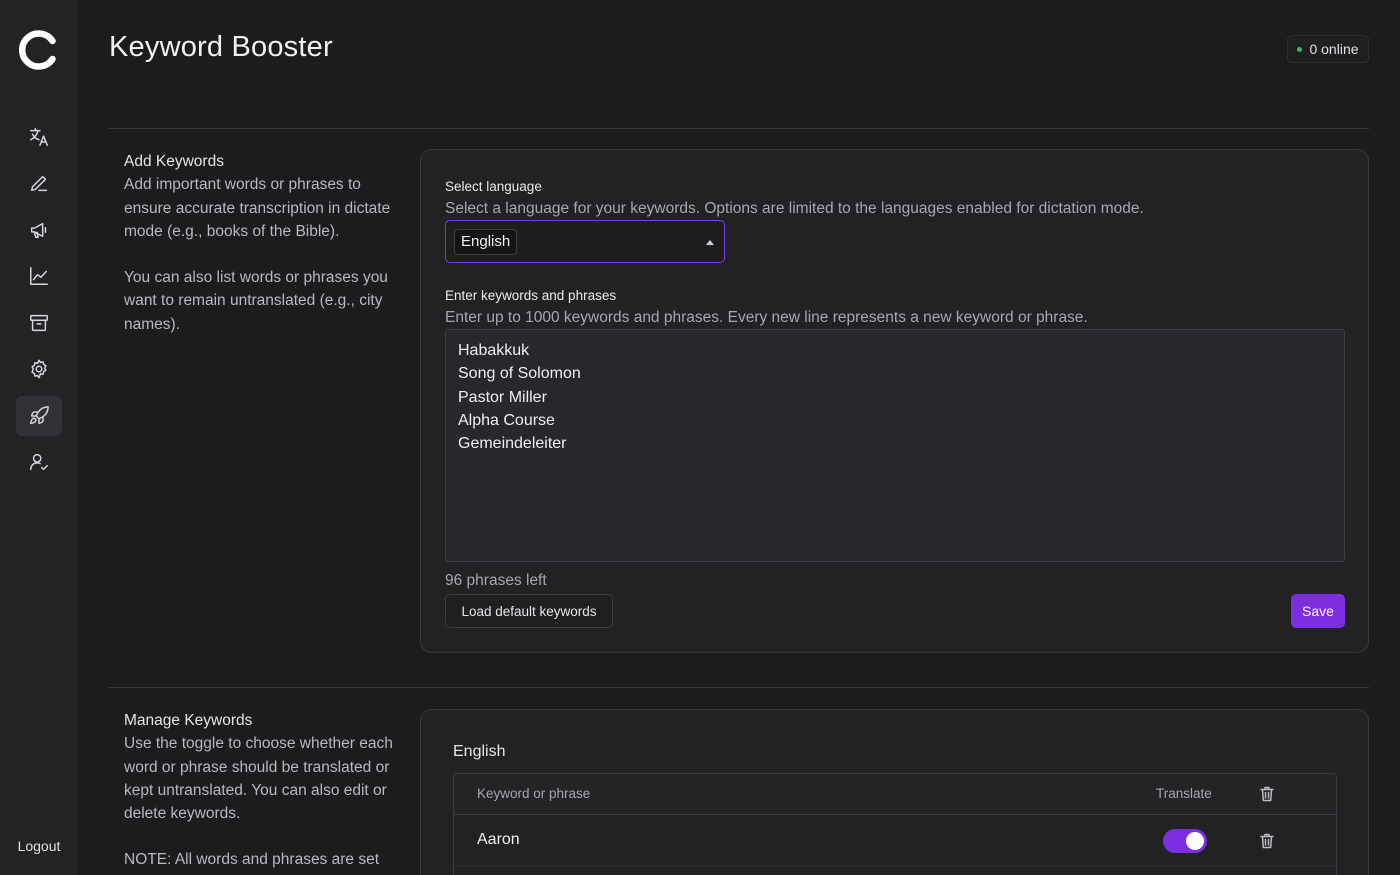  I want to click on page-title: Keyword Booster, so click(221, 47).